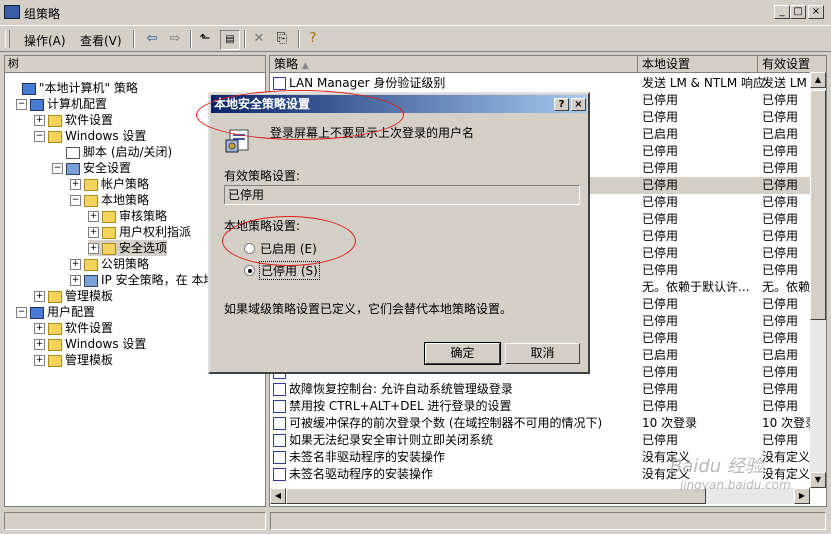 This screenshot has width=831, height=534. I want to click on tree-item: + 审核策略, so click(127, 216).